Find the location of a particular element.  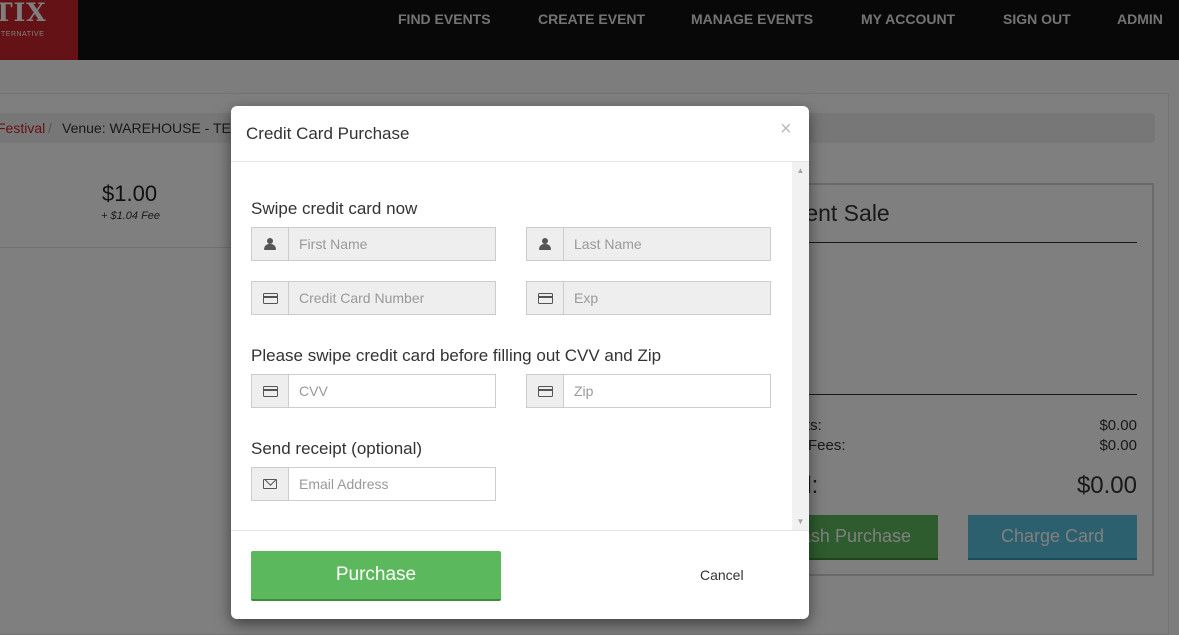

exp-addon is located at coordinates (545, 298).